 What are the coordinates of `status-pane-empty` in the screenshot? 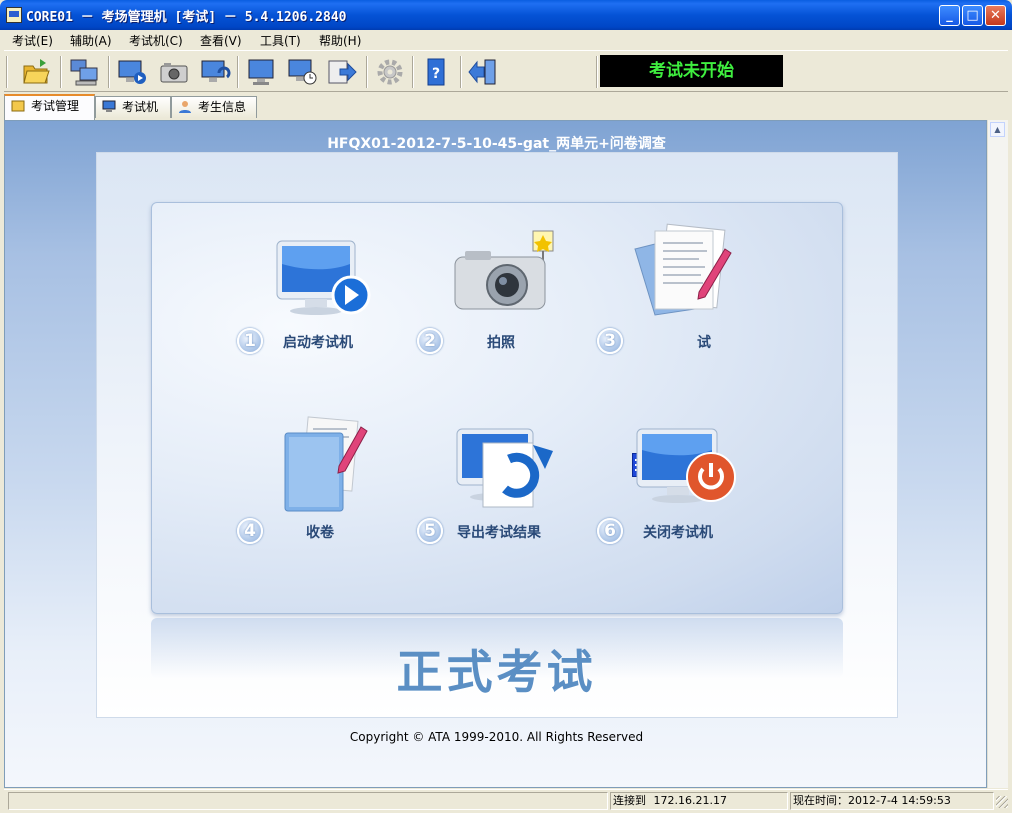 It's located at (308, 801).